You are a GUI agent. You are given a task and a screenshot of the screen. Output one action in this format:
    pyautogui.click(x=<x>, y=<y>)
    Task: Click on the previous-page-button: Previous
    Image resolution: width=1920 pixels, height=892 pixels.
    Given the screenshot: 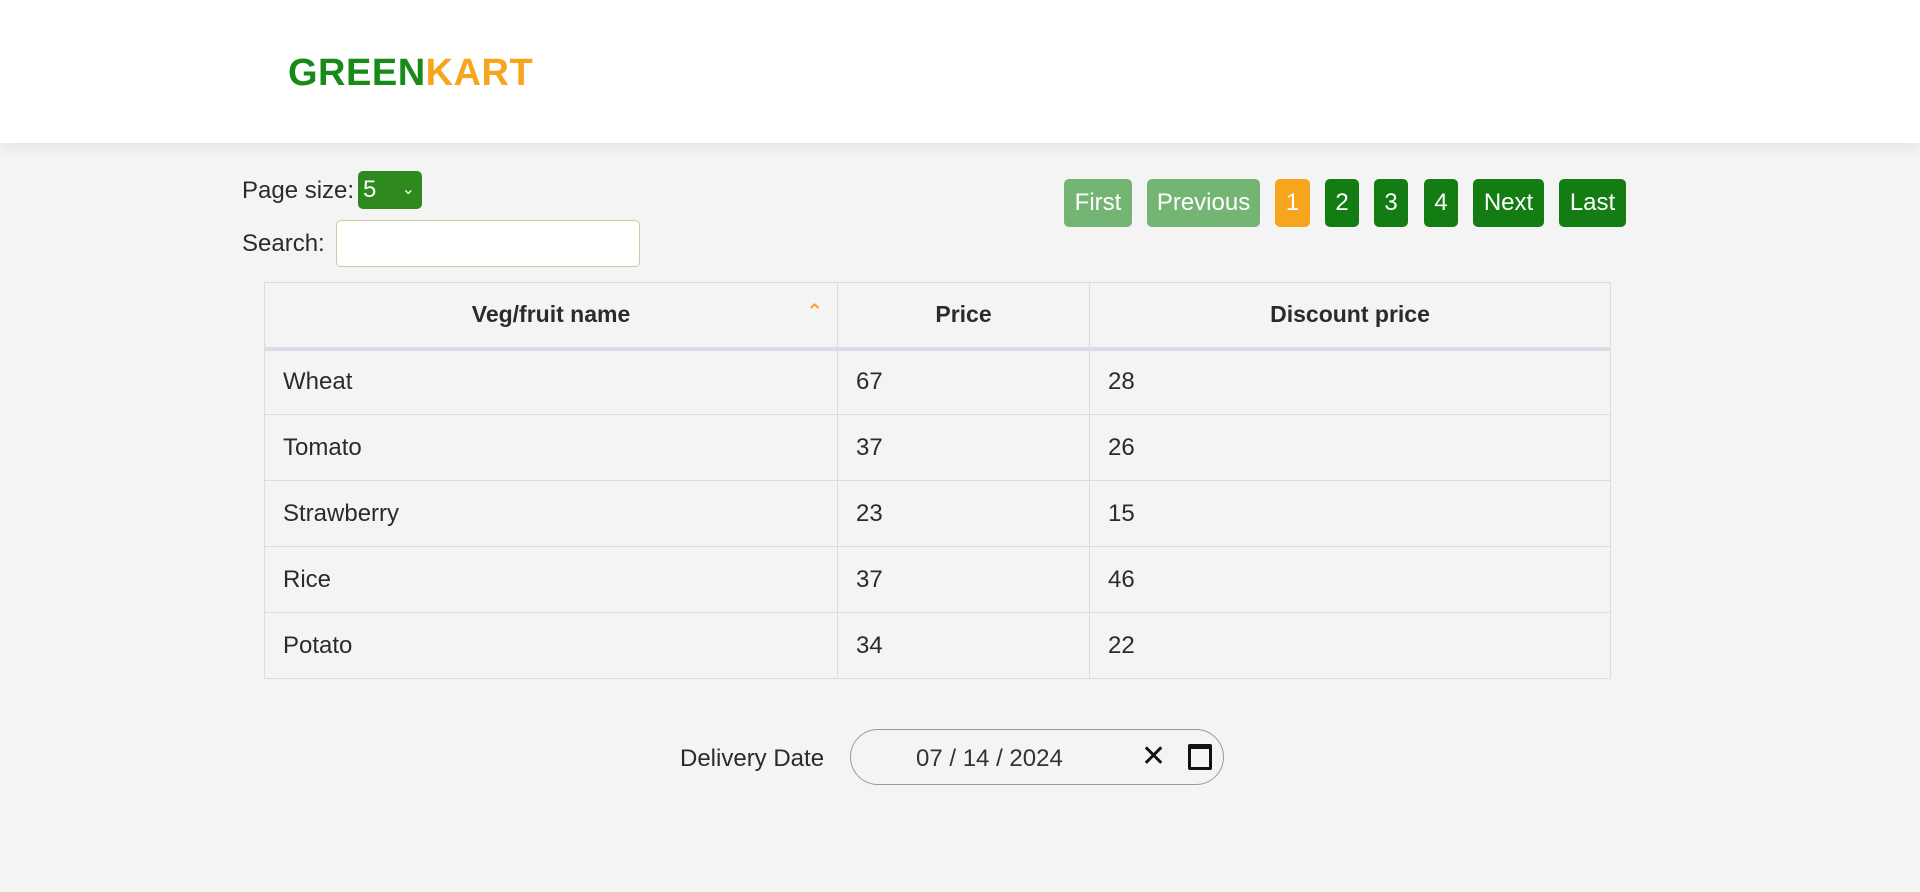 What is the action you would take?
    pyautogui.click(x=1203, y=203)
    